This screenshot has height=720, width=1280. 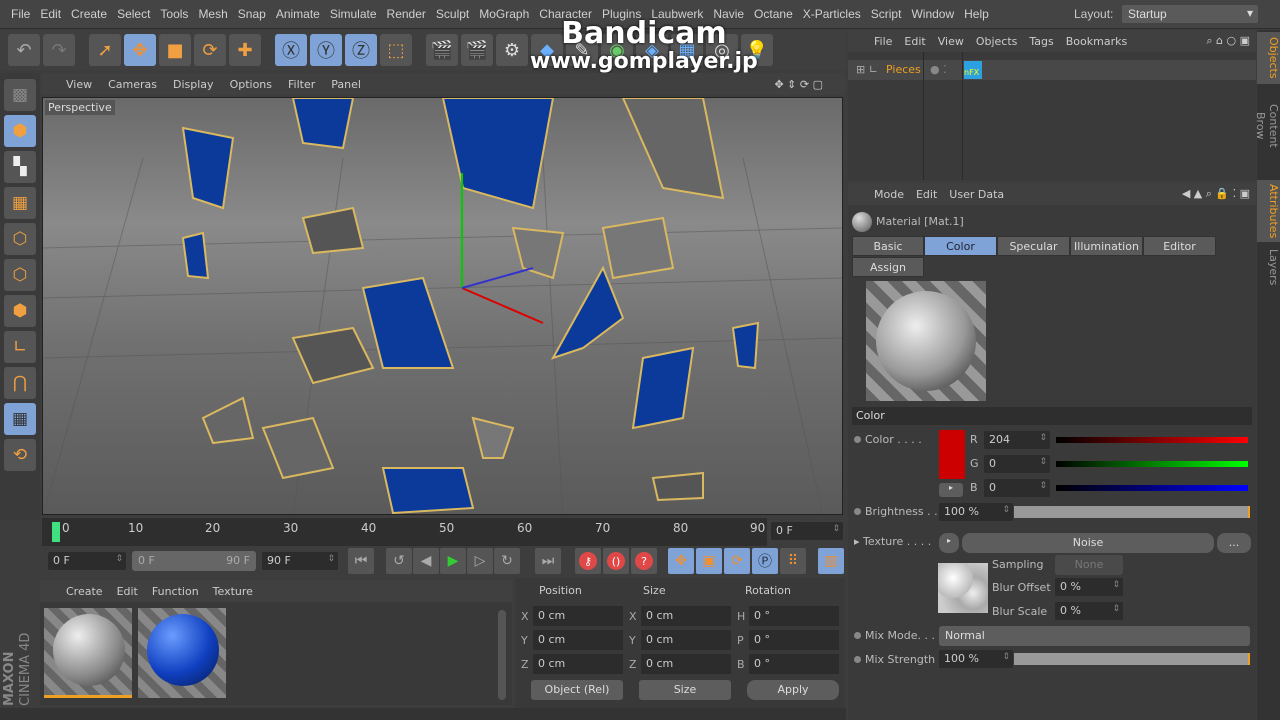 I want to click on texture-menu-button: ▸, so click(x=949, y=543).